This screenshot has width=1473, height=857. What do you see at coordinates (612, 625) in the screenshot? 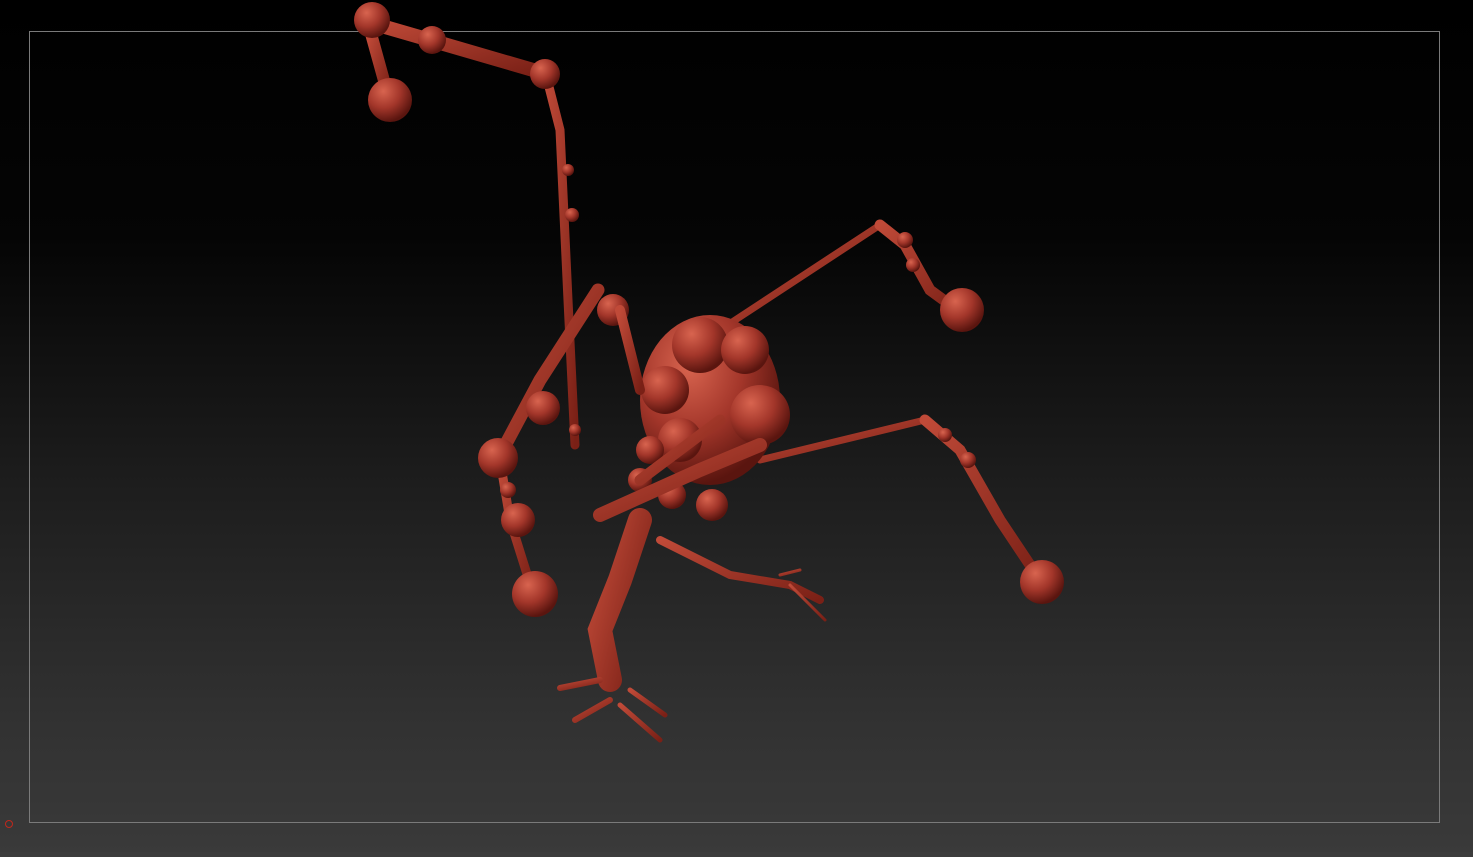
I see `lower-leg` at bounding box center [612, 625].